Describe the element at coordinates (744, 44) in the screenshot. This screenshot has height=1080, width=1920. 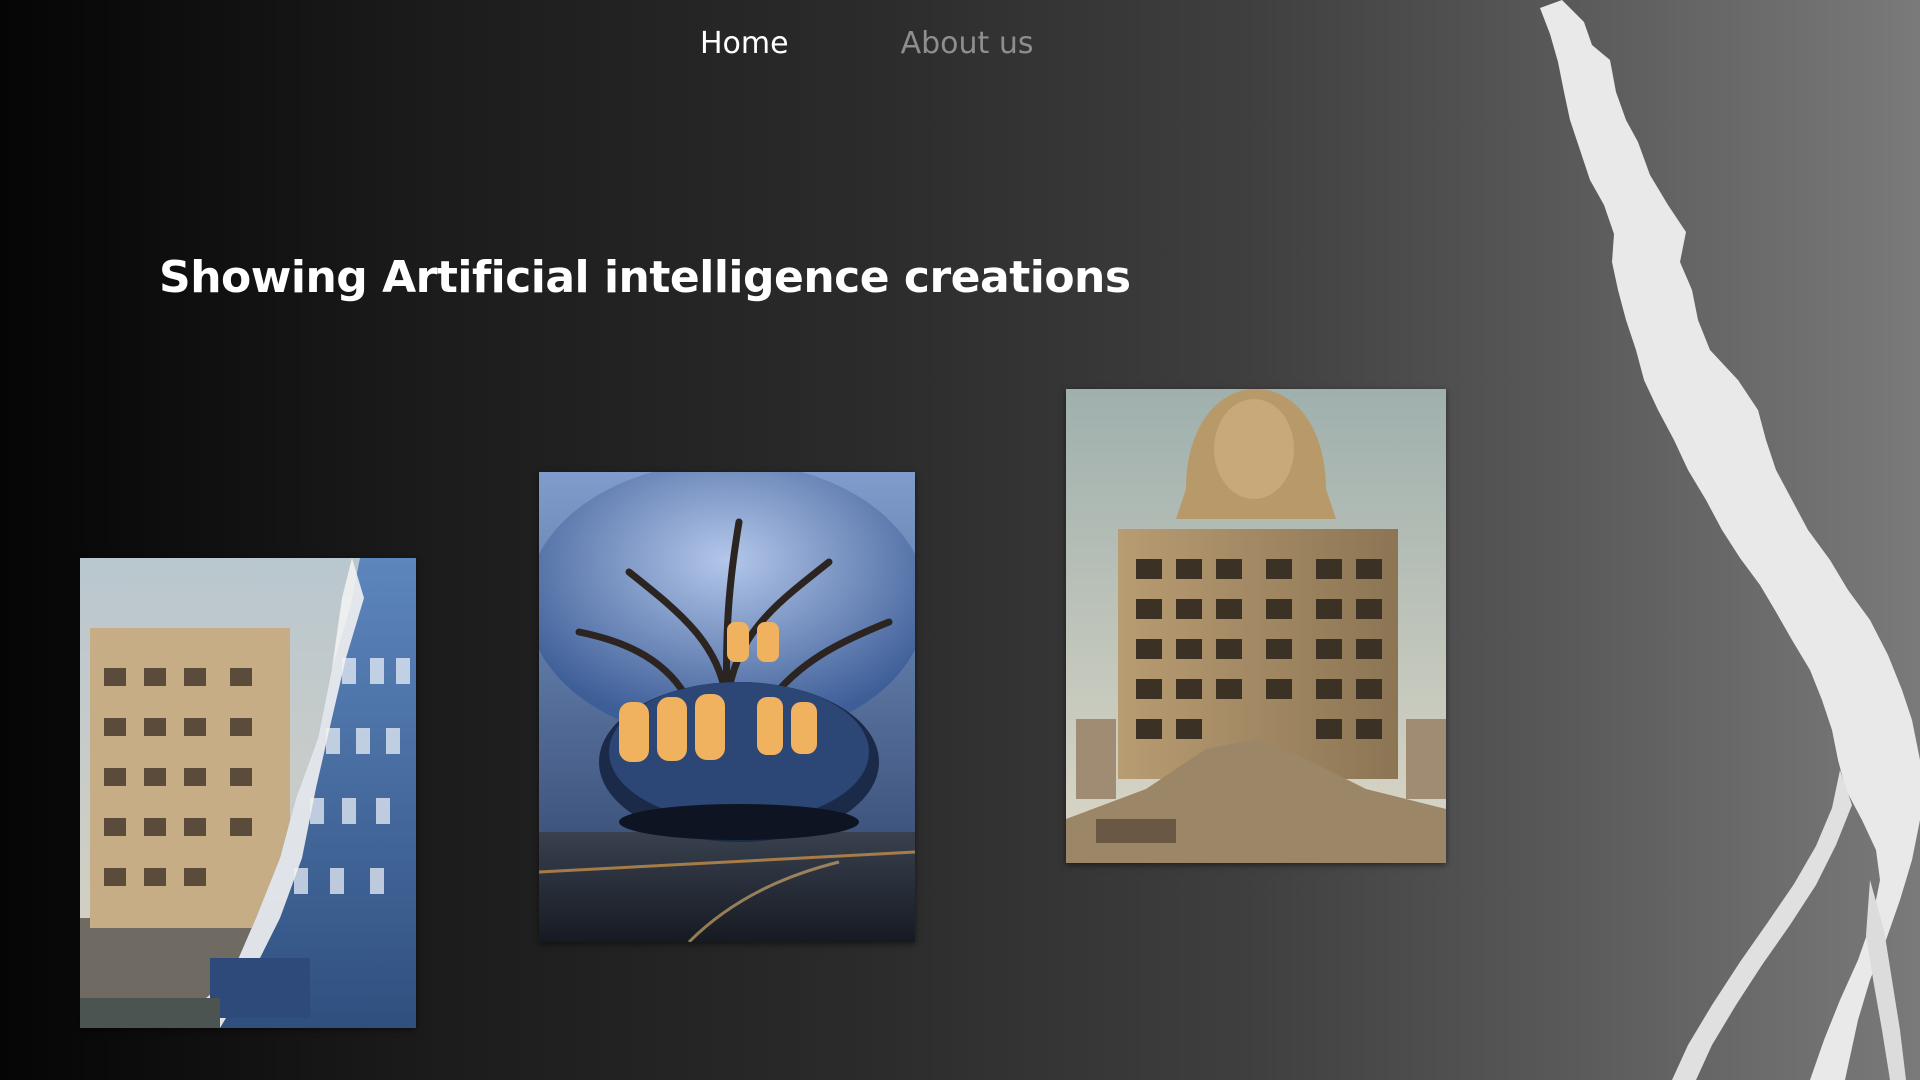
I see `nav-home-link: Home` at that location.